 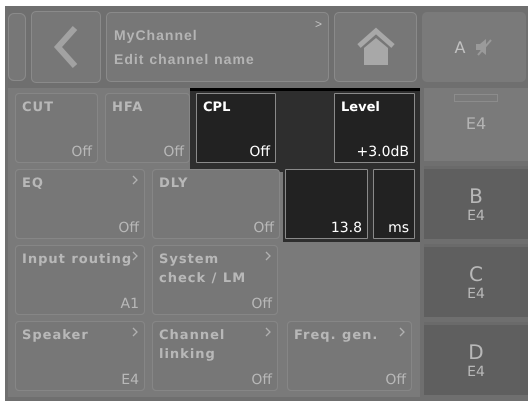 I want to click on home-icon, so click(x=376, y=47).